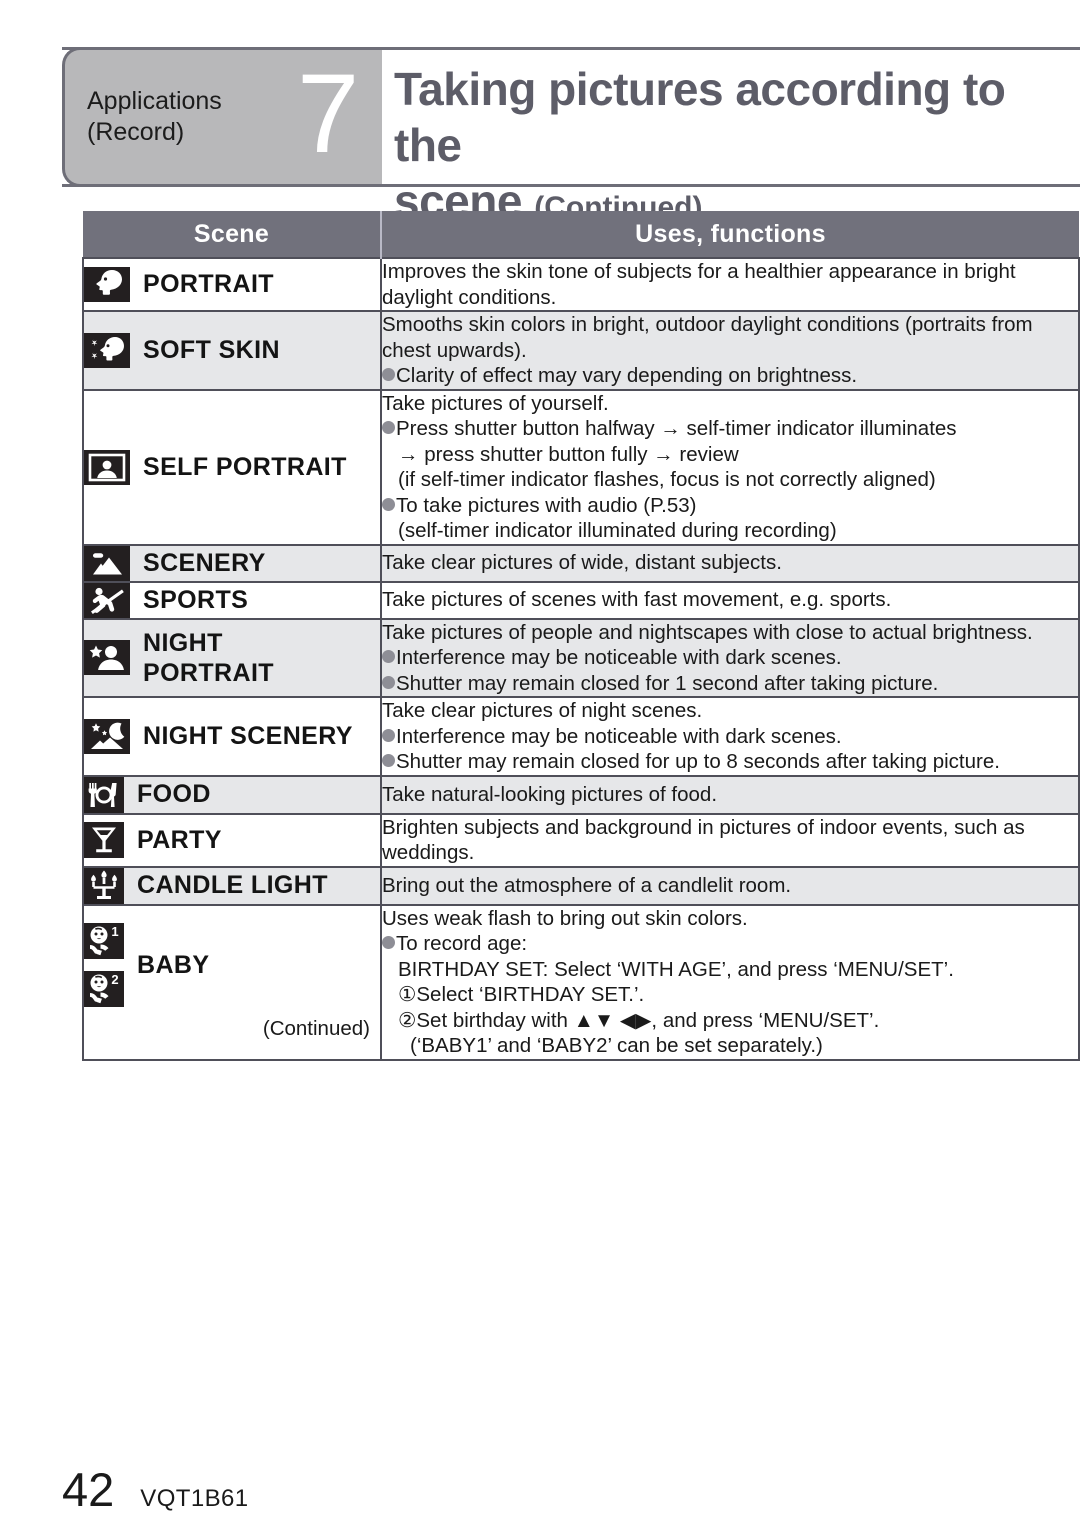  Describe the element at coordinates (469, 297) in the screenshot. I see `description-text: daylight conditions.` at that location.